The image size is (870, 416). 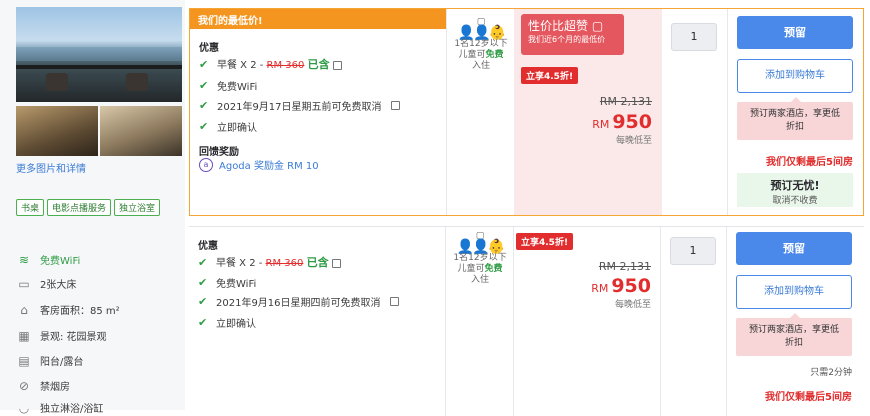 What do you see at coordinates (24, 283) in the screenshot?
I see `bed-icon: ▭` at bounding box center [24, 283].